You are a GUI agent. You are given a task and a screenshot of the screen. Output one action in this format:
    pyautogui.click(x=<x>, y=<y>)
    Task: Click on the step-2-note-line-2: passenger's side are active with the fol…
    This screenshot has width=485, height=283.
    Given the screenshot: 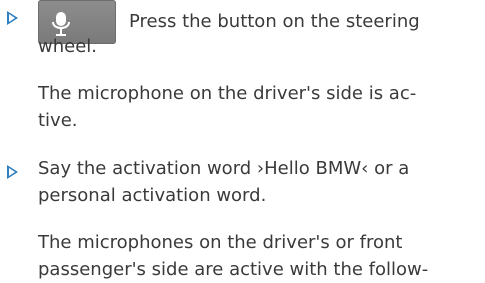 What is the action you would take?
    pyautogui.click(x=233, y=269)
    